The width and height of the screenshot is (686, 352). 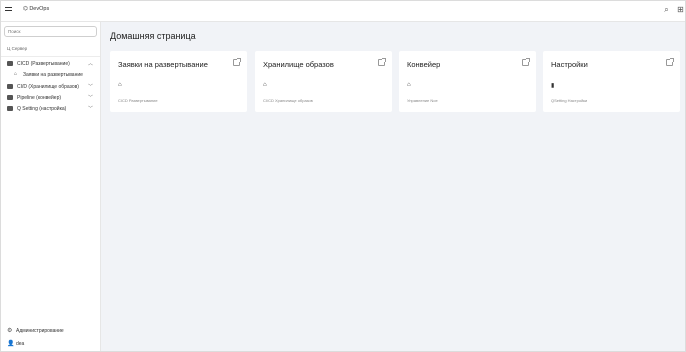 What do you see at coordinates (569, 64) in the screenshot?
I see `card-title: Настройки` at bounding box center [569, 64].